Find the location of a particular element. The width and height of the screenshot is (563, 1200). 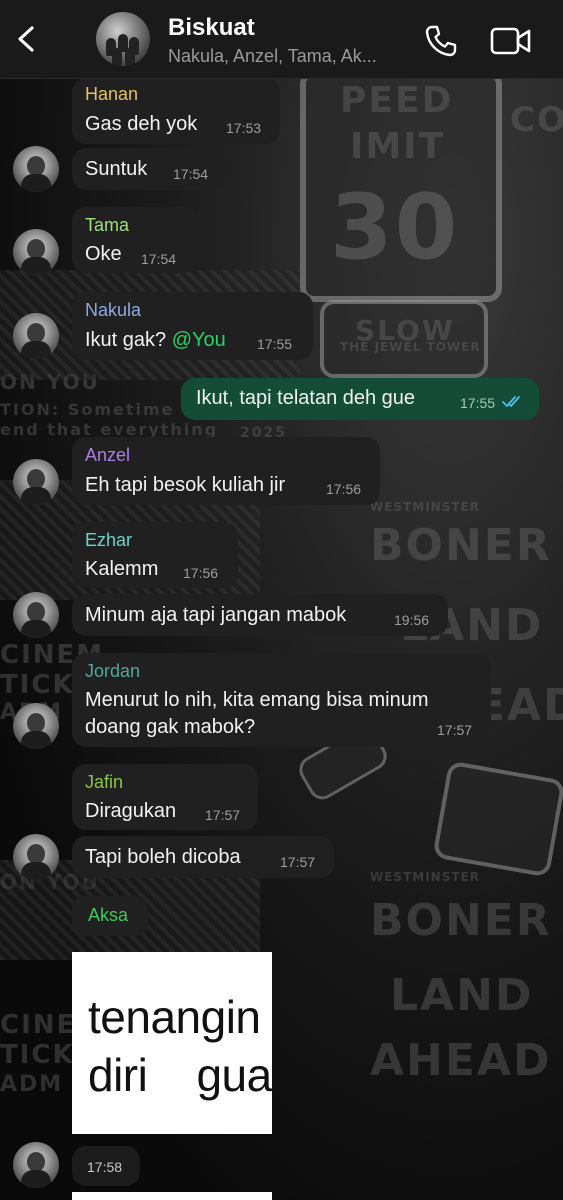

wallpaper-text: AHEAD is located at coordinates (461, 1060).